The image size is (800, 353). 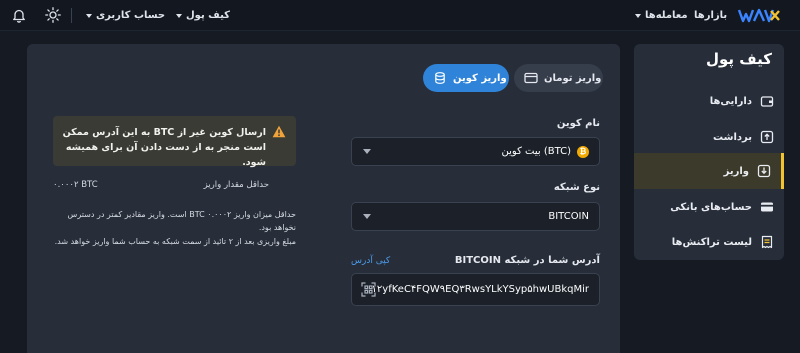 I want to click on nav-divider, so click(x=71, y=15).